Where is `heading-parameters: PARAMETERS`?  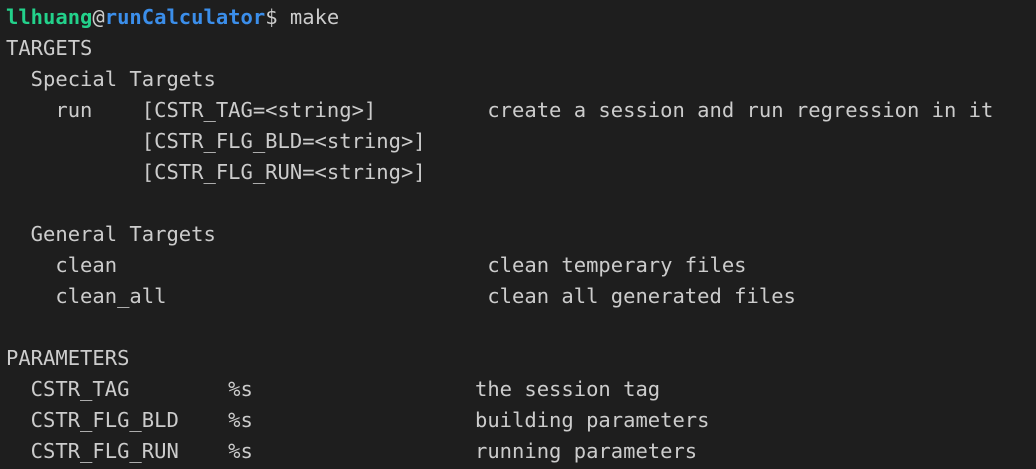 heading-parameters: PARAMETERS is located at coordinates (68, 358).